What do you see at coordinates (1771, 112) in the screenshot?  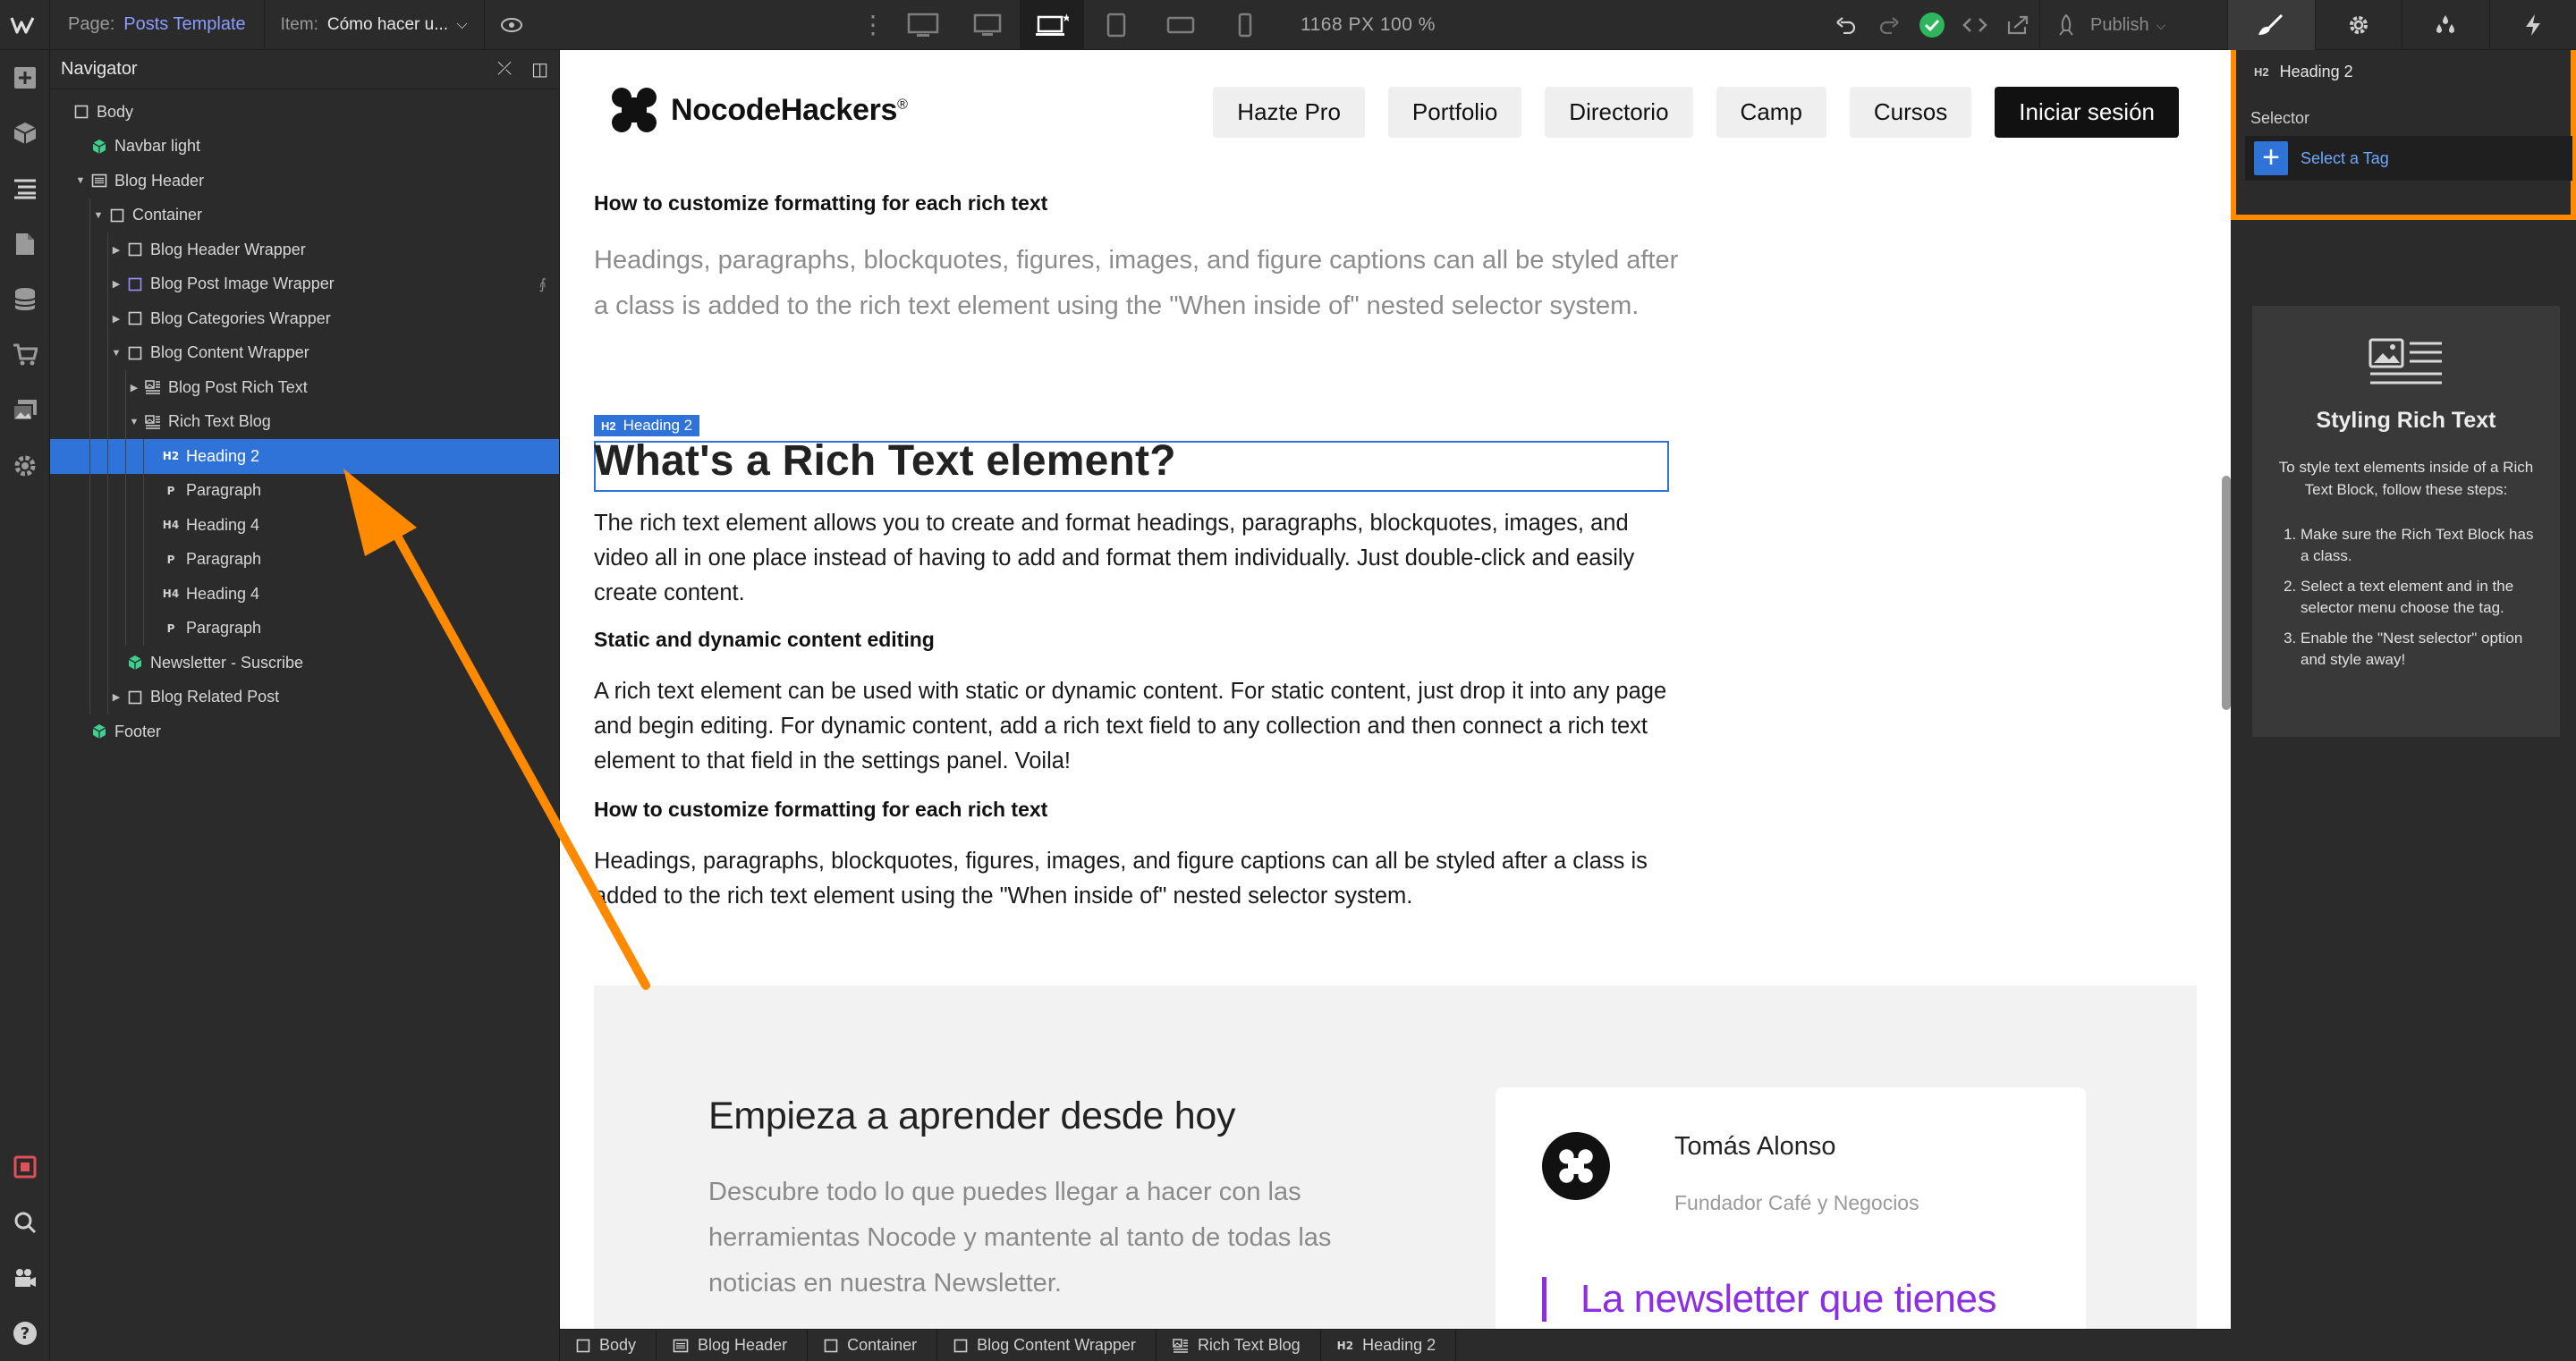 I see `menu-item-camp: Camp` at bounding box center [1771, 112].